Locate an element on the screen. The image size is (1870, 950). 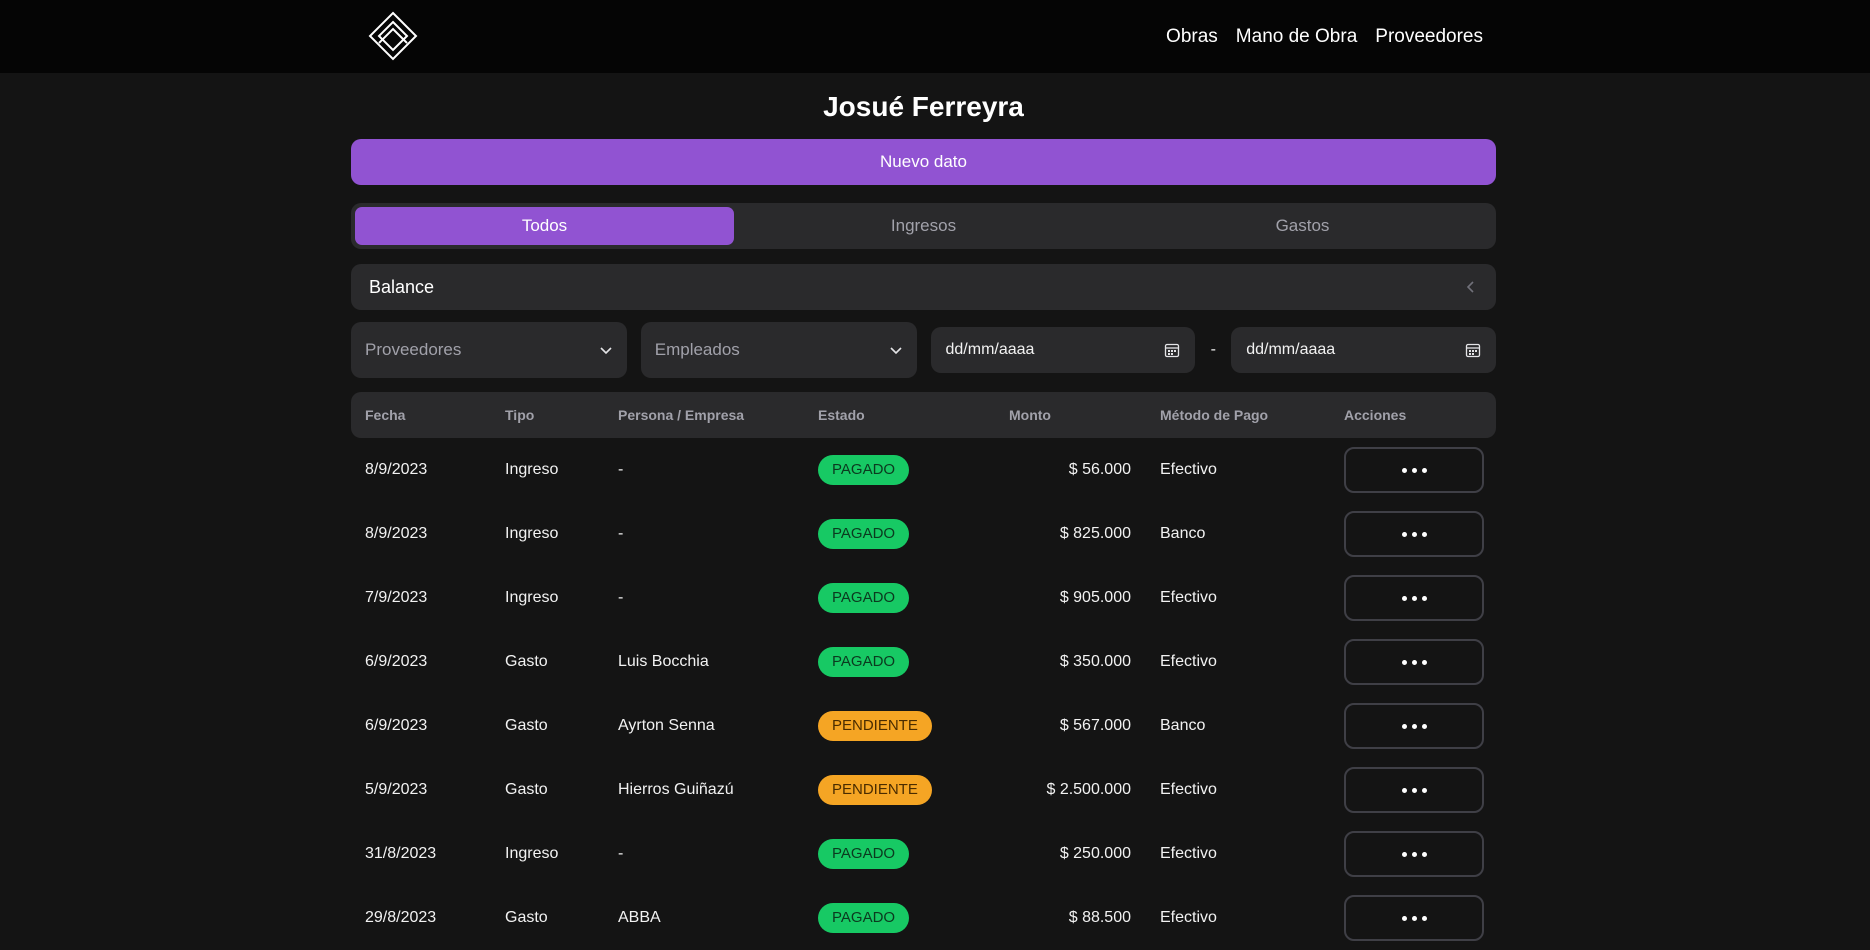
logo-icon is located at coordinates (393, 36).